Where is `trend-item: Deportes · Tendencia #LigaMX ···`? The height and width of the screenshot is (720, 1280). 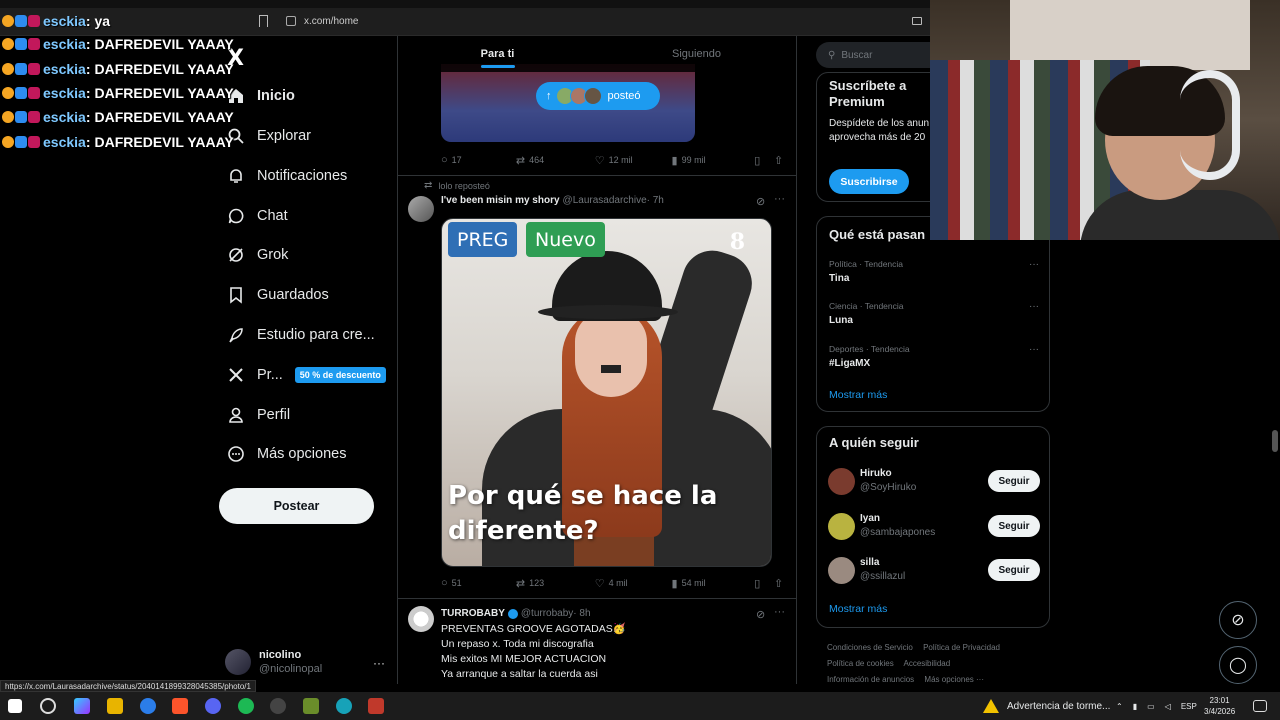 trend-item: Deportes · Tendencia #LigaMX ··· is located at coordinates (934, 356).